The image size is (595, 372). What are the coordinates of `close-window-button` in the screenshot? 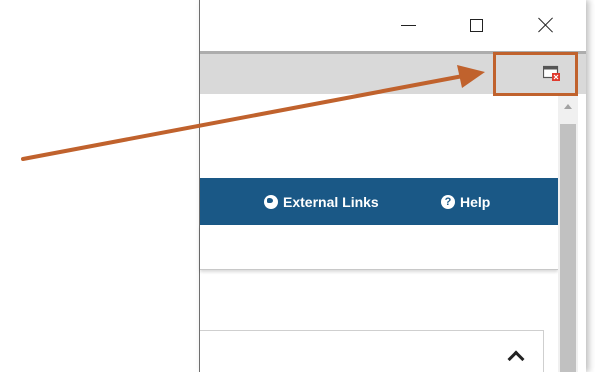 It's located at (546, 25).